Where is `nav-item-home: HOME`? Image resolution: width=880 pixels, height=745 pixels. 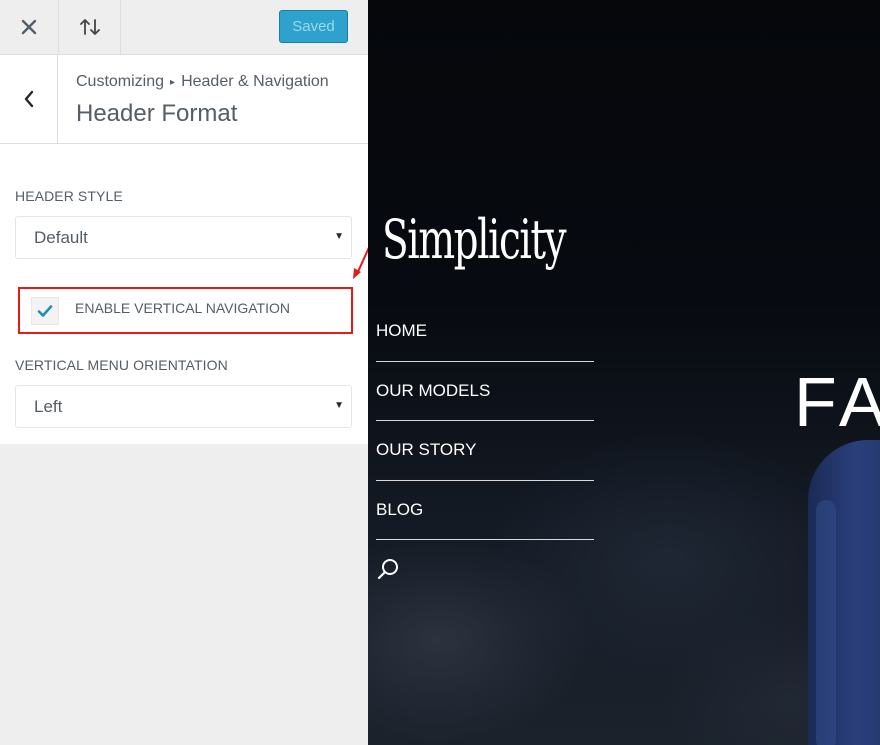
nav-item-home: HOME is located at coordinates (485, 332).